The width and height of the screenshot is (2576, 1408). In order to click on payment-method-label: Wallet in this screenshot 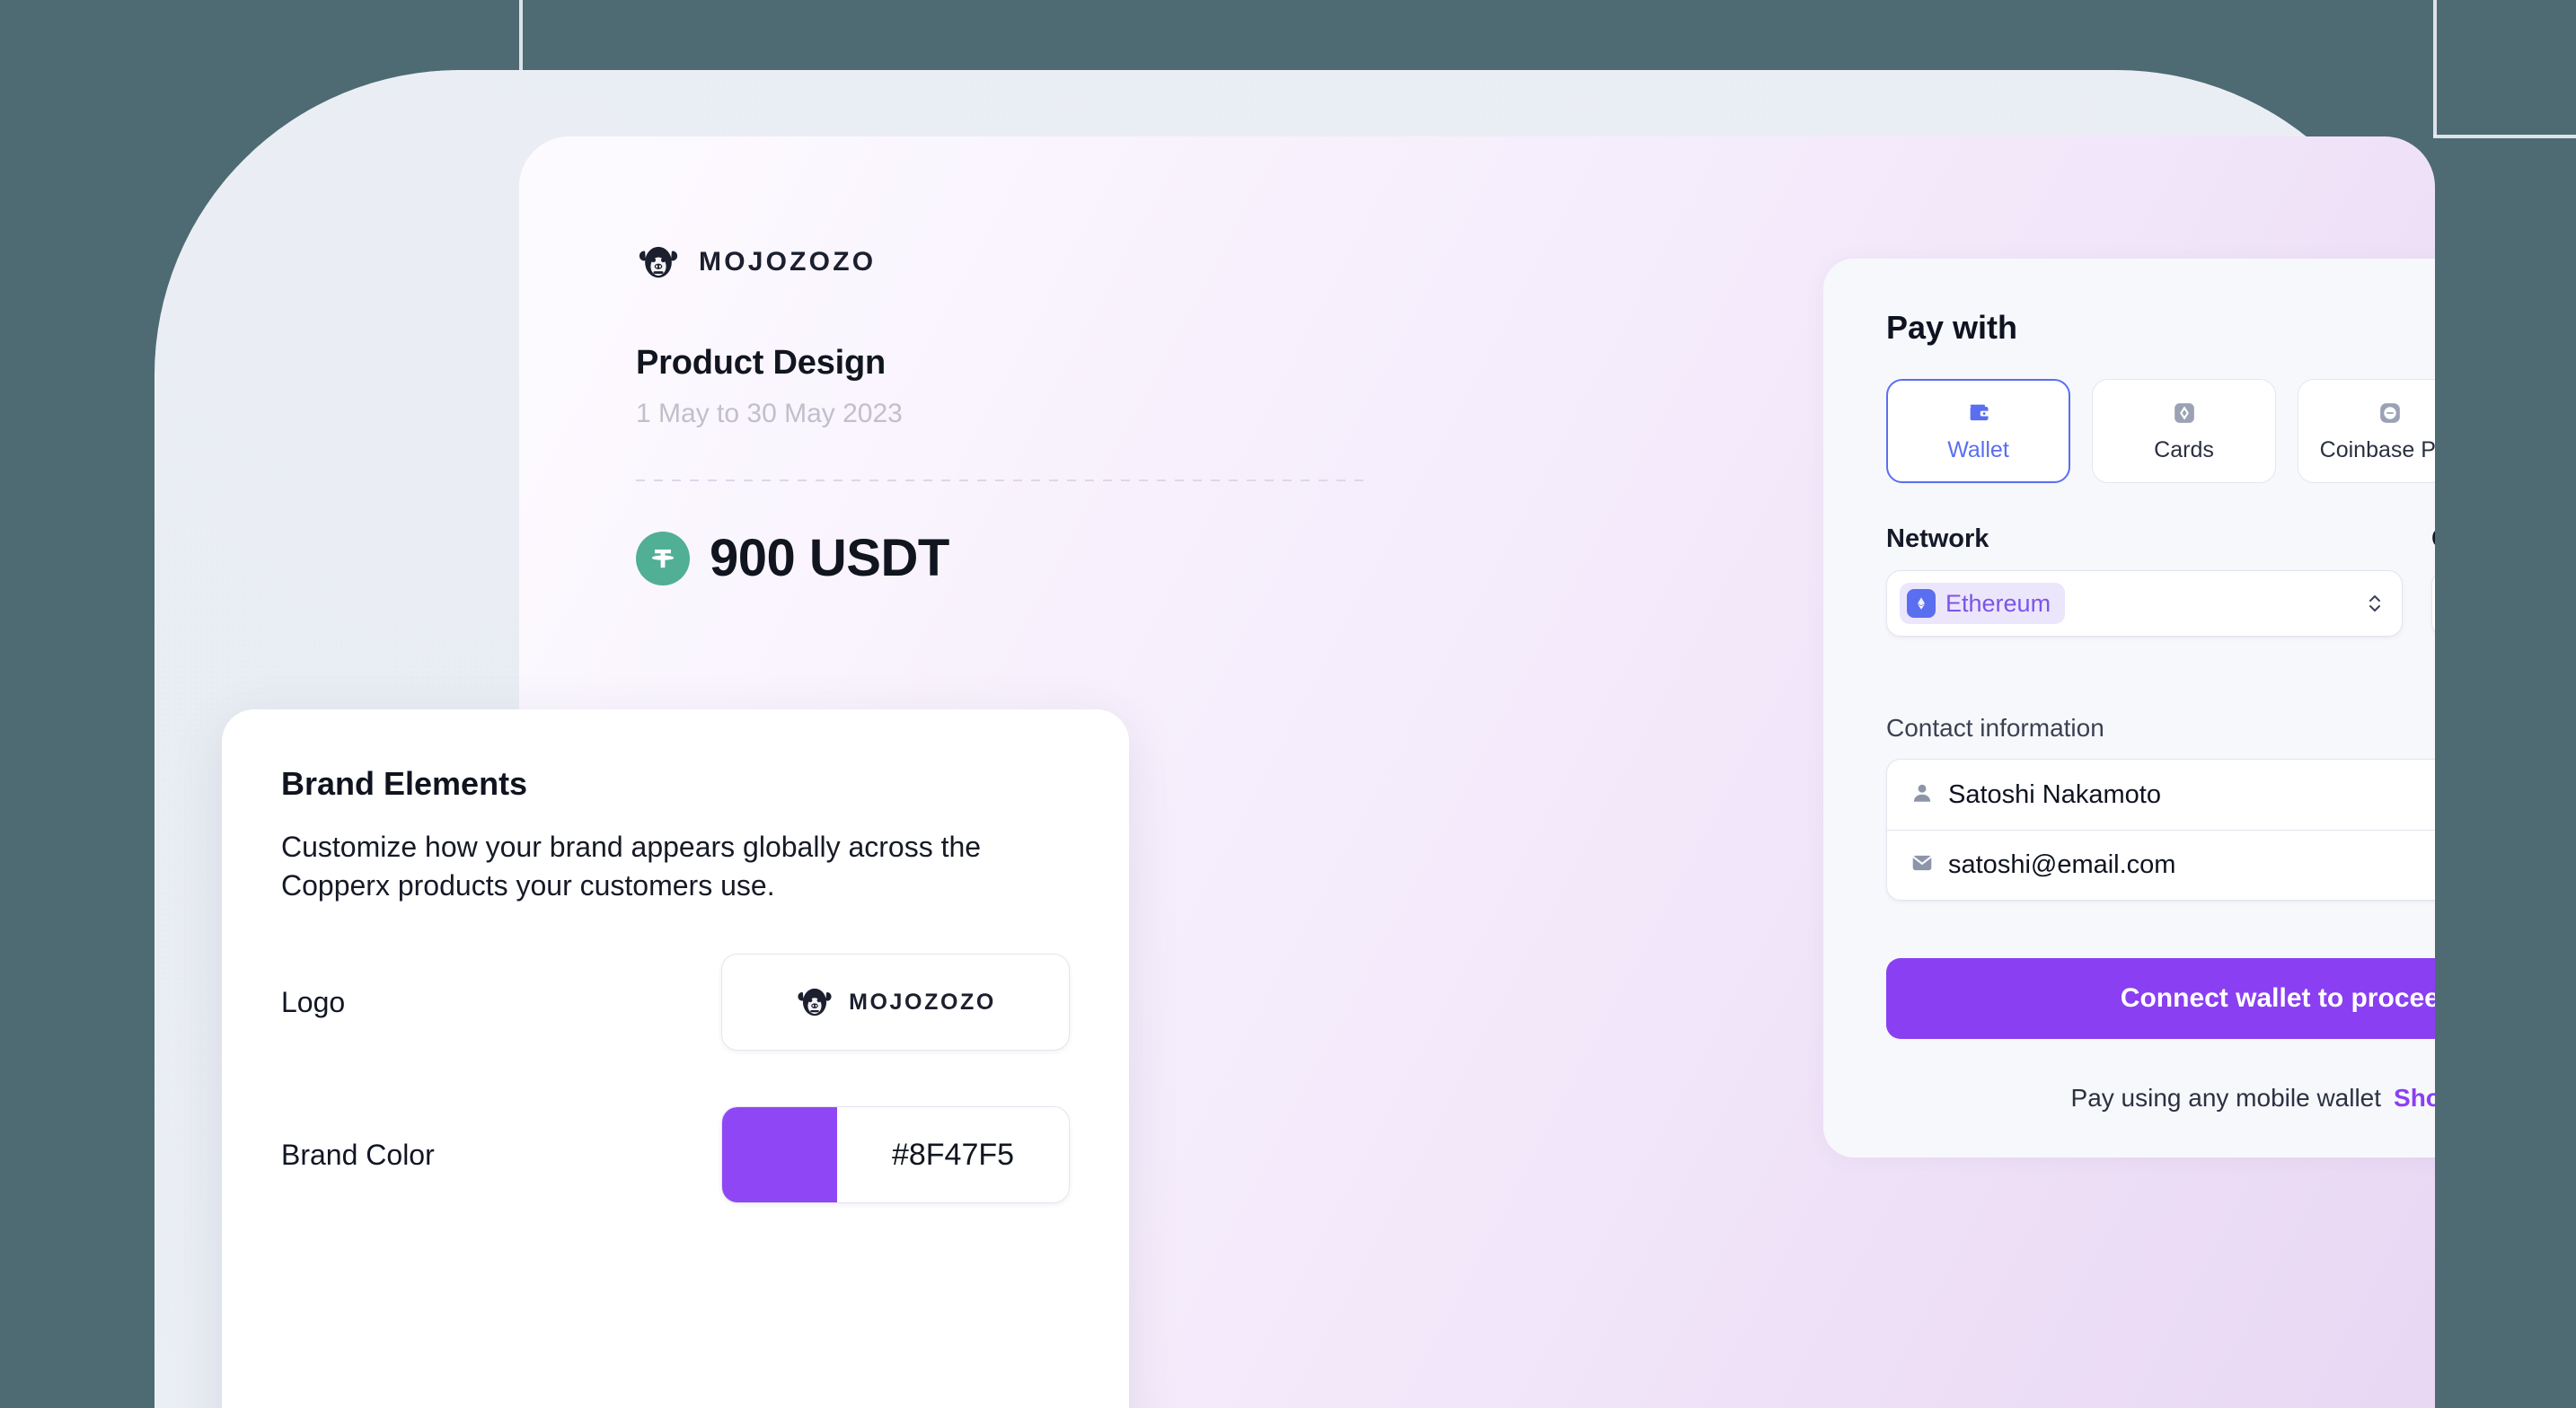, I will do `click(1978, 449)`.